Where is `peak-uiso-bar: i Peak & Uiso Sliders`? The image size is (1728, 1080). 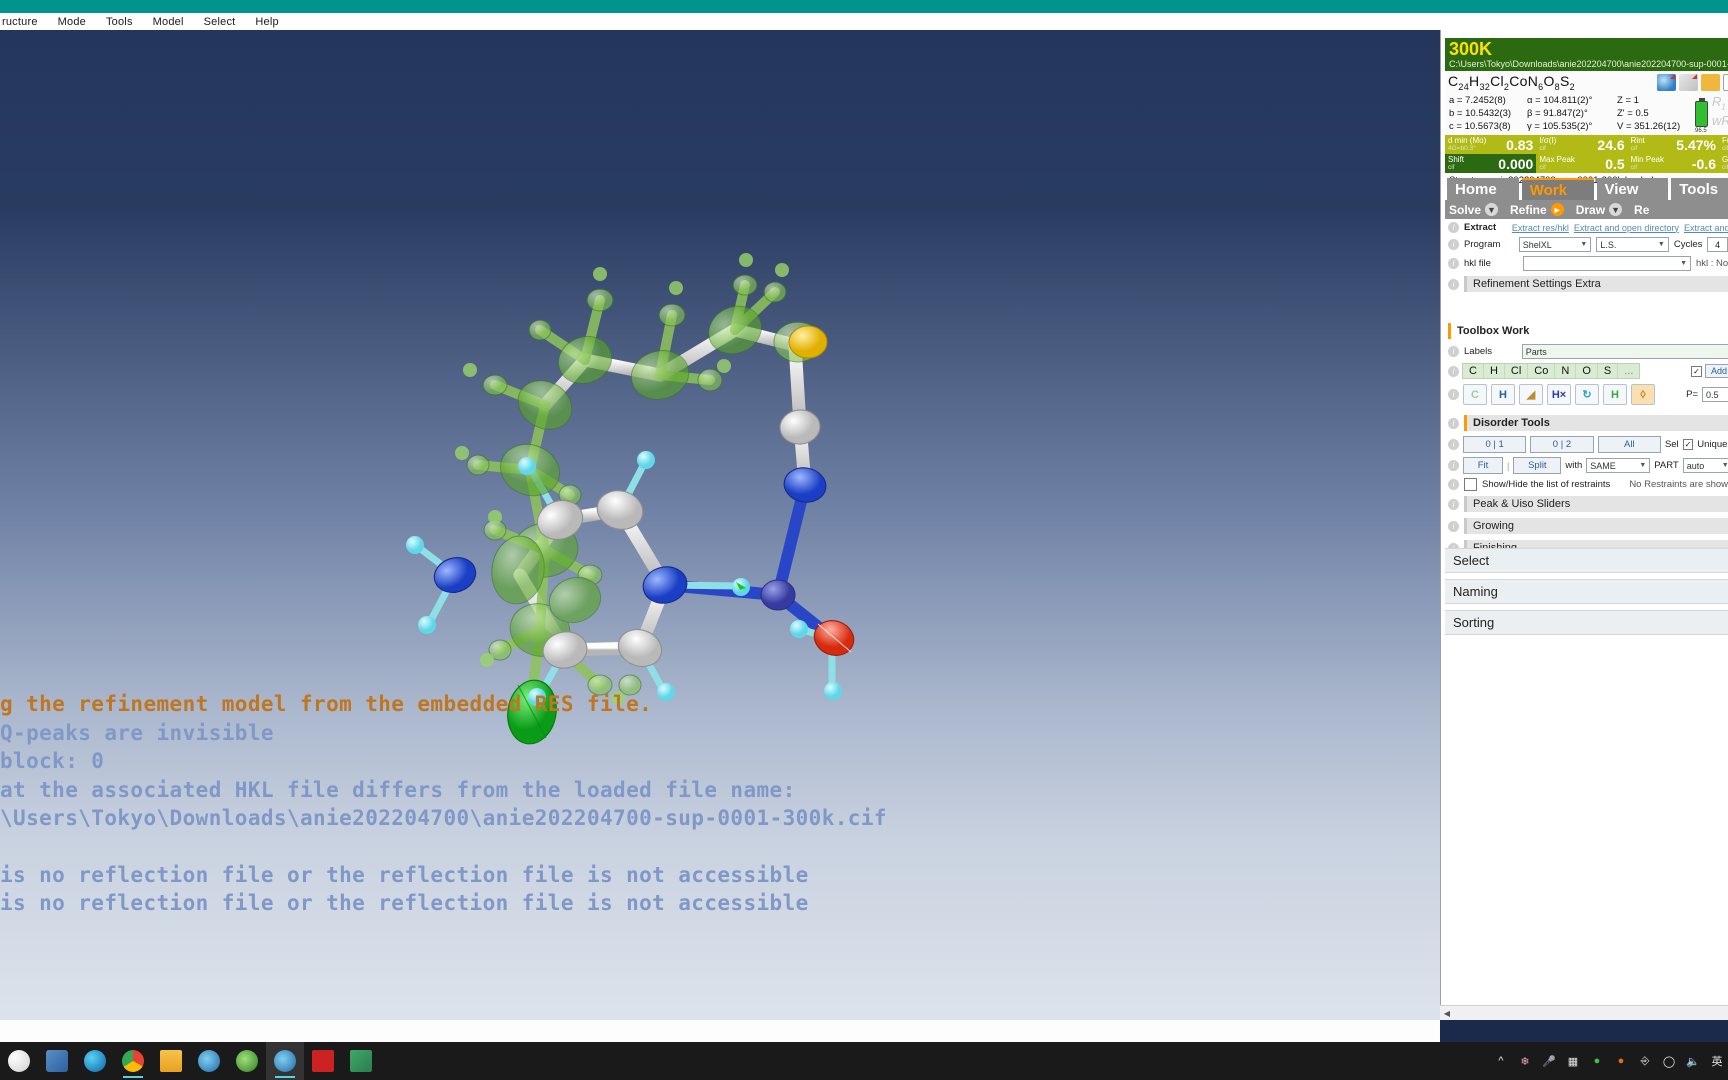 peak-uiso-bar: i Peak & Uiso Sliders is located at coordinates (1586, 504).